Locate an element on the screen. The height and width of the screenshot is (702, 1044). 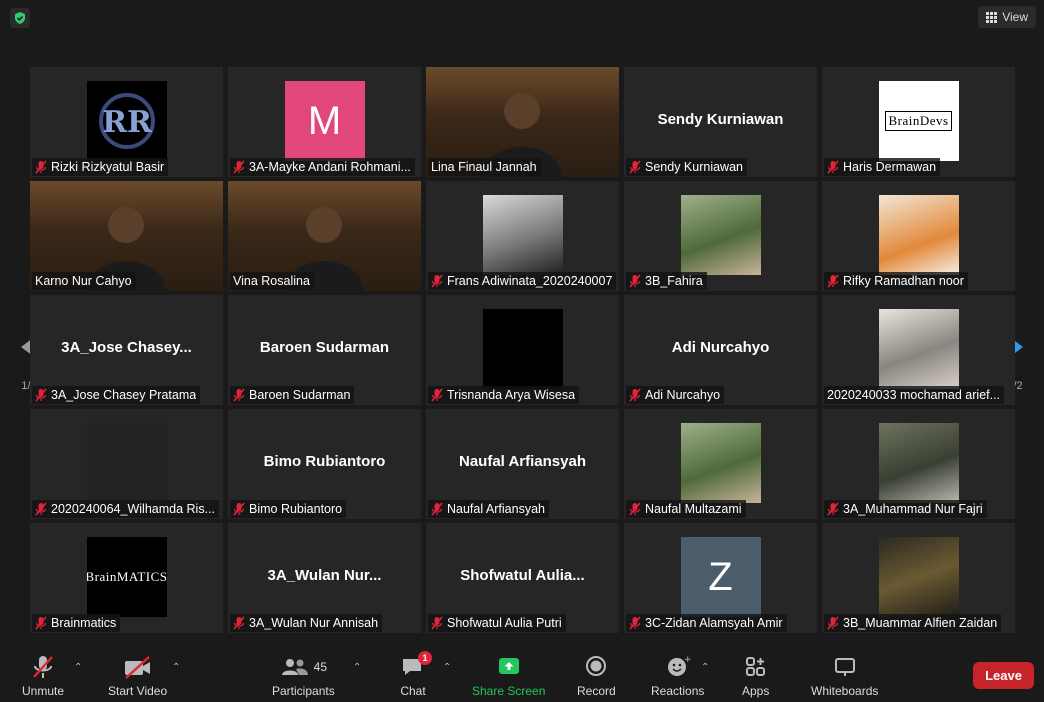
participant-display-name: Bimo Rubiantoro is located at coordinates (324, 461).